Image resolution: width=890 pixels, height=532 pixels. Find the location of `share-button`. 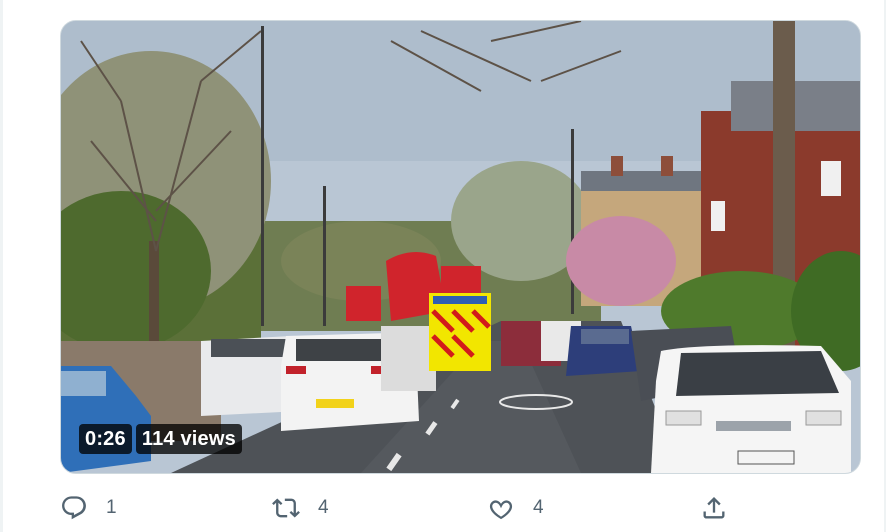

share-button is located at coordinates (714, 508).